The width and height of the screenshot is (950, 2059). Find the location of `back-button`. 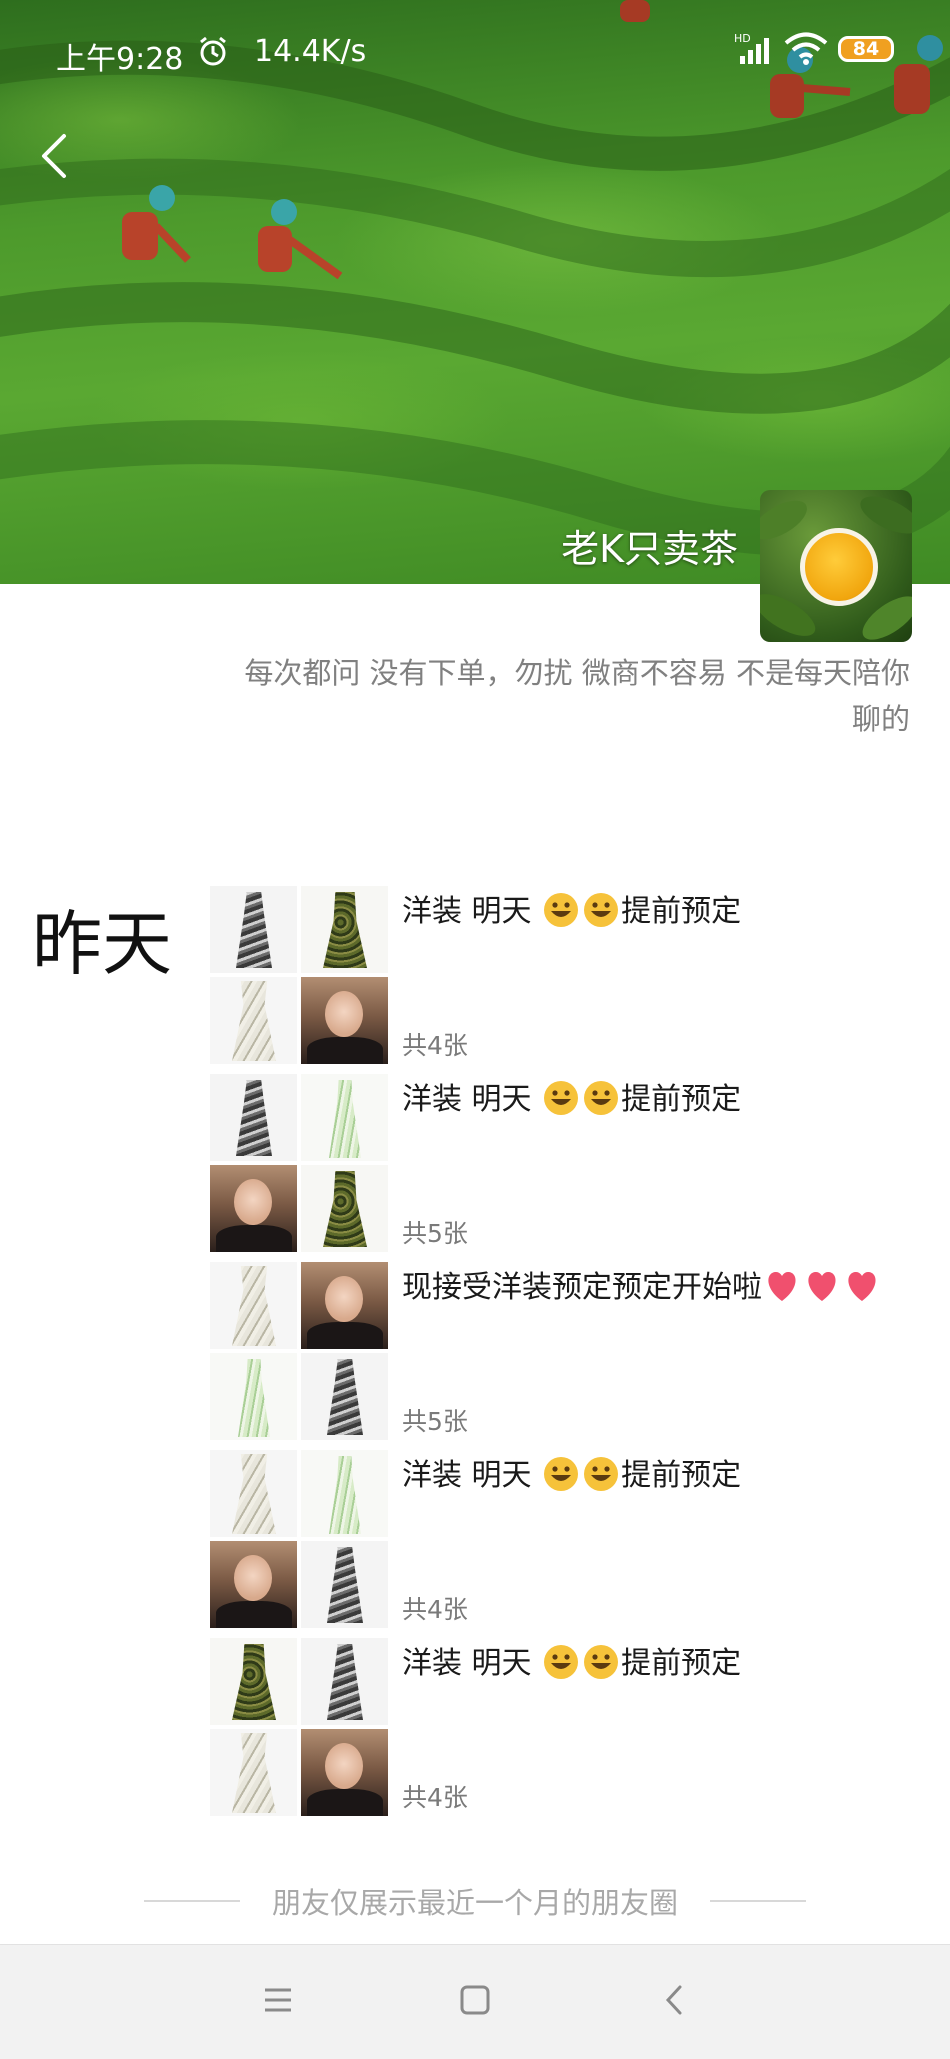

back-button is located at coordinates (55, 156).